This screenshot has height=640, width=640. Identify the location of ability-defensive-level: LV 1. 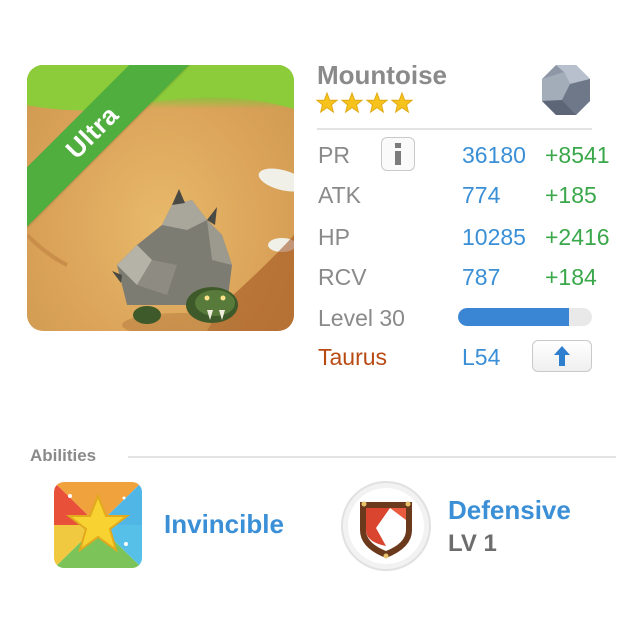
(472, 543).